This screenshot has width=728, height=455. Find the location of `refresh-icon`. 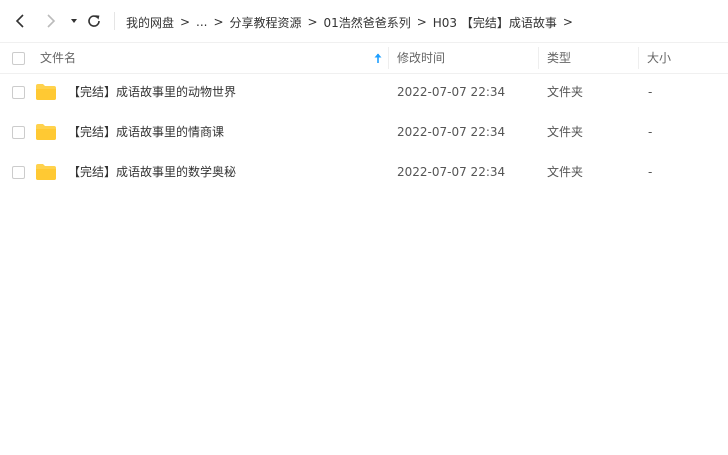

refresh-icon is located at coordinates (94, 21).